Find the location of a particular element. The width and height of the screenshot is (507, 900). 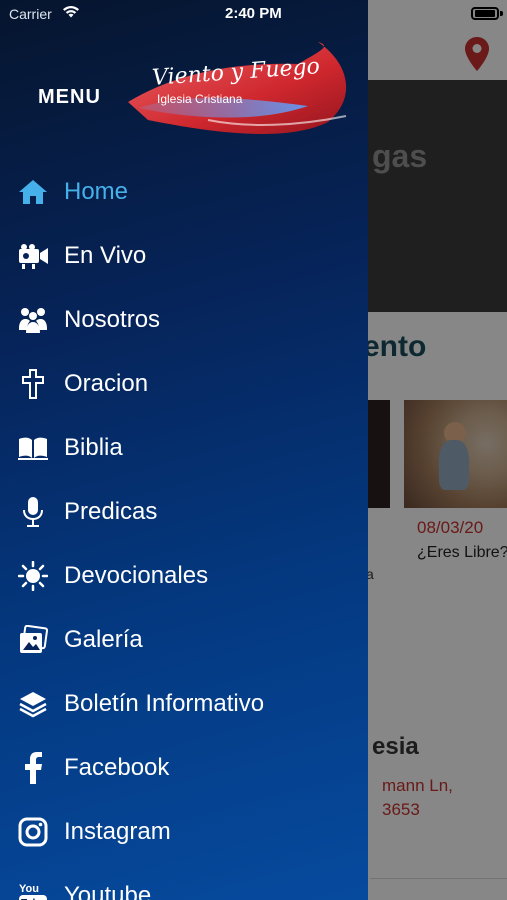

menu-item-label: Predicas is located at coordinates (111, 511).